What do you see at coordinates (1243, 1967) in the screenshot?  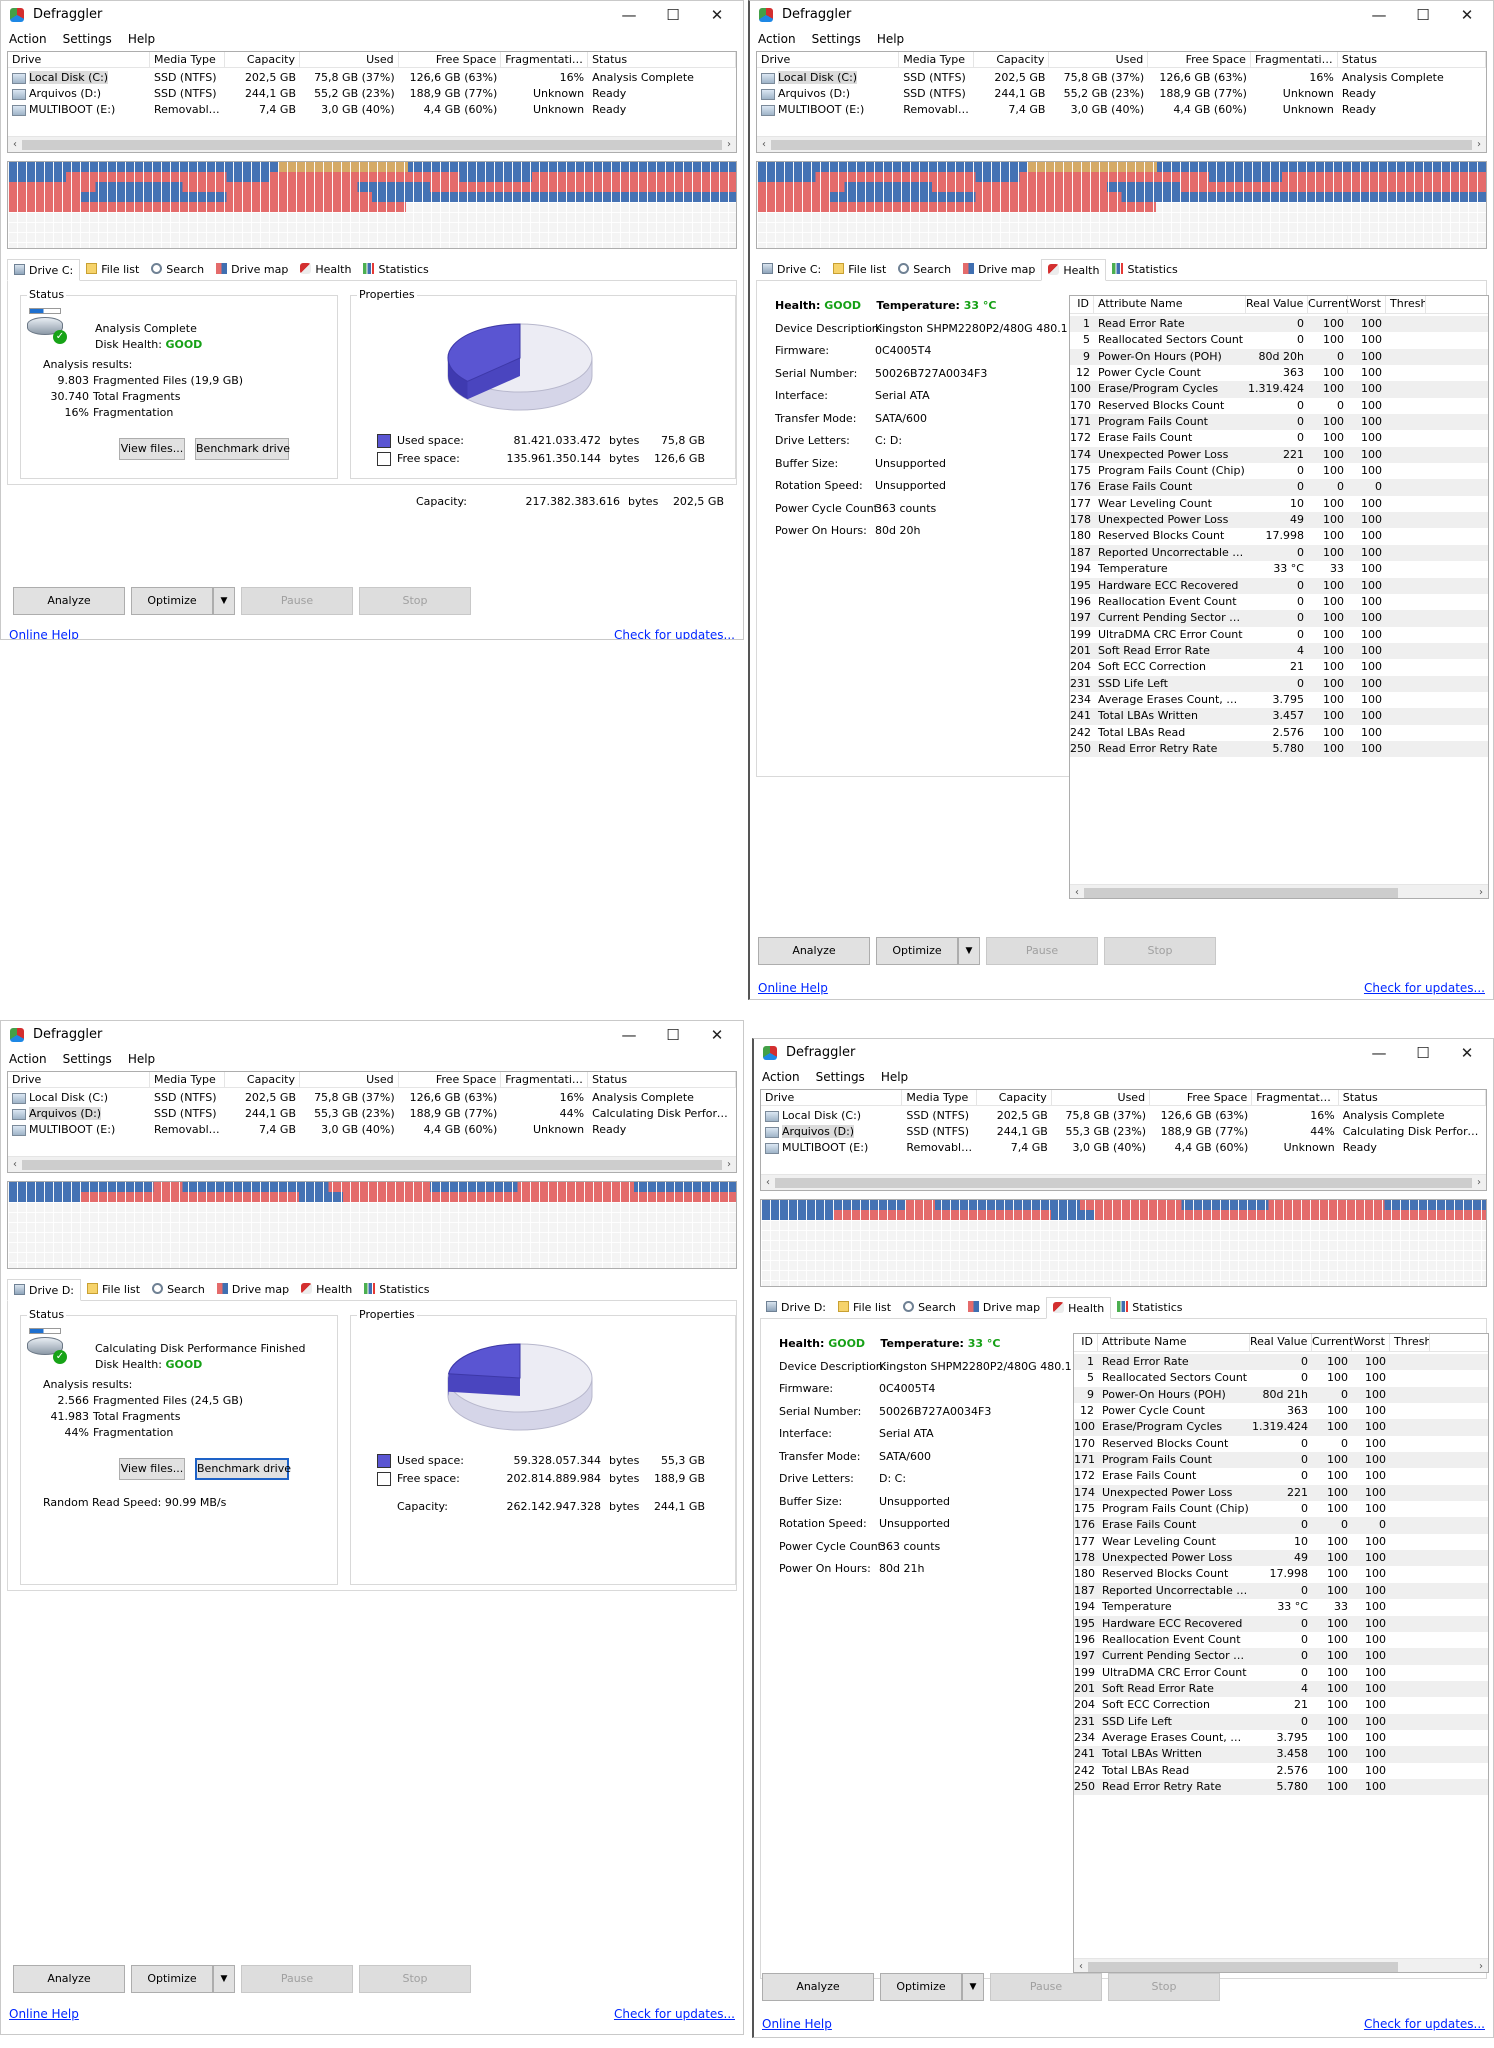 I see `scroll-thumb` at bounding box center [1243, 1967].